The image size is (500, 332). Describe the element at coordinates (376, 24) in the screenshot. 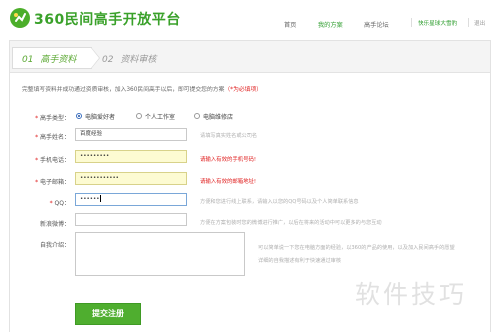

I see `nav-forum: 高手论坛` at that location.